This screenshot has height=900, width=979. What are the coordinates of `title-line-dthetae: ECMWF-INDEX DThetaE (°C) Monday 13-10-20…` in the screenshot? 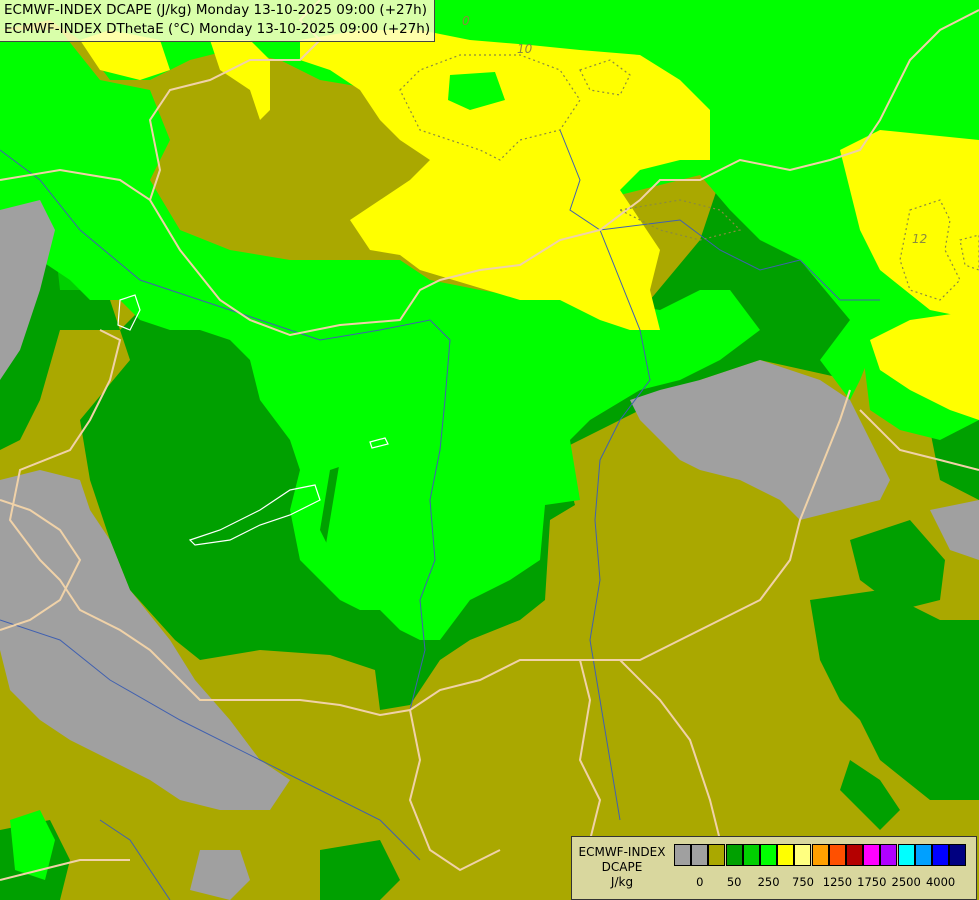 It's located at (217, 29).